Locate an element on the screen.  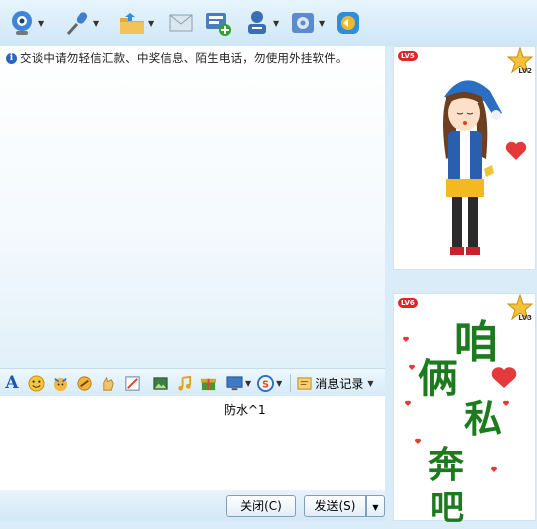
format-toolbar: A ▼ S ▼ 消息记录 ▼ is located at coordinates (192, 382).